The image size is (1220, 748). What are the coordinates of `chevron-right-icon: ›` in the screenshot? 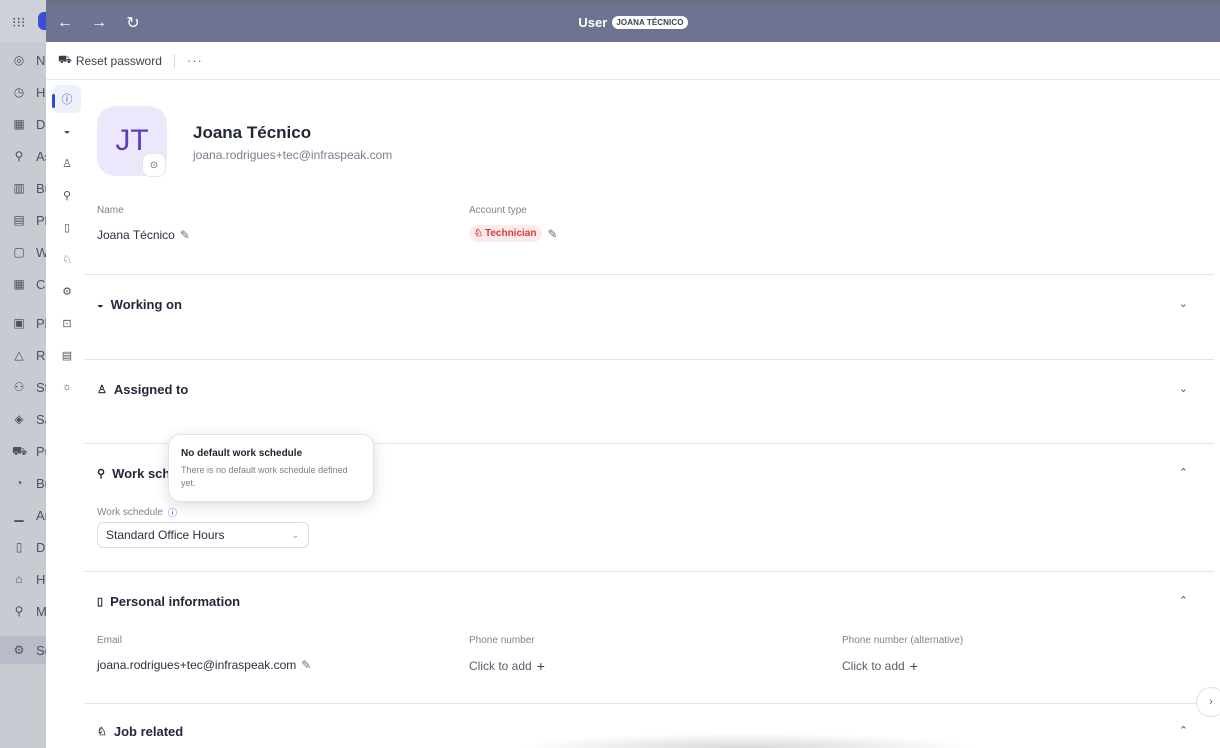 It's located at (1208, 702).